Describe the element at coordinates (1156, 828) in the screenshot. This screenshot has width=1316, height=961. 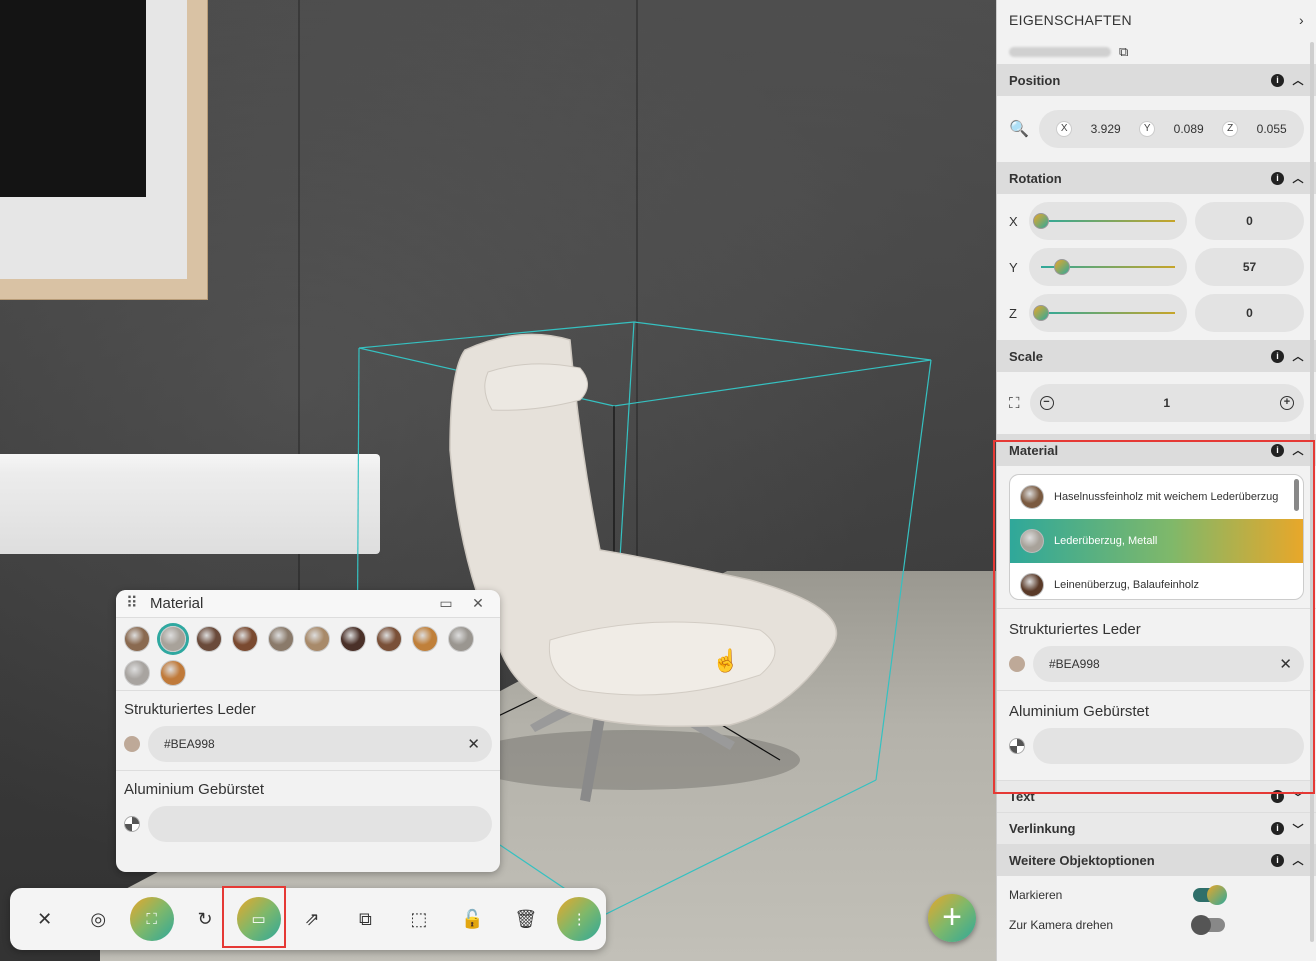
I see `section-link: Verlinkung i ﹀` at that location.